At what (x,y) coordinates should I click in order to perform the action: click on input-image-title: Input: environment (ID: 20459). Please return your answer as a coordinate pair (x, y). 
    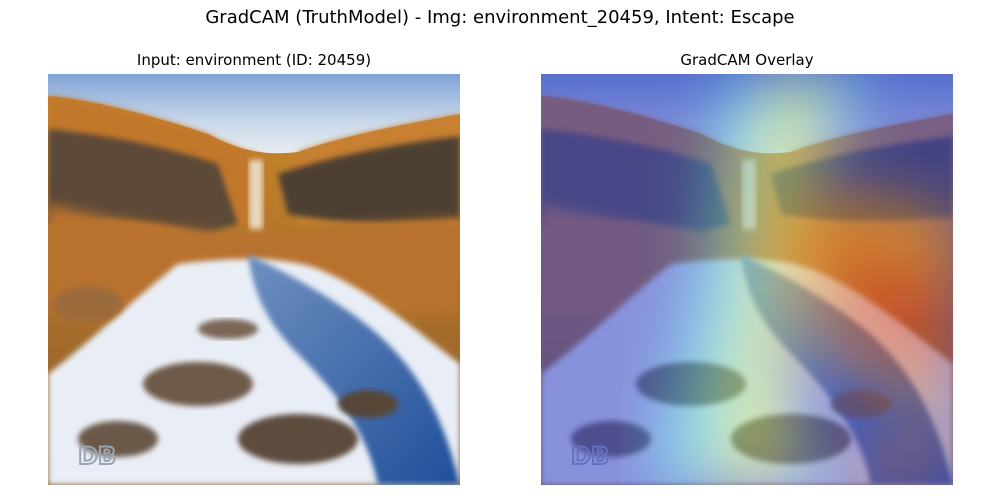
    Looking at the image, I should click on (254, 60).